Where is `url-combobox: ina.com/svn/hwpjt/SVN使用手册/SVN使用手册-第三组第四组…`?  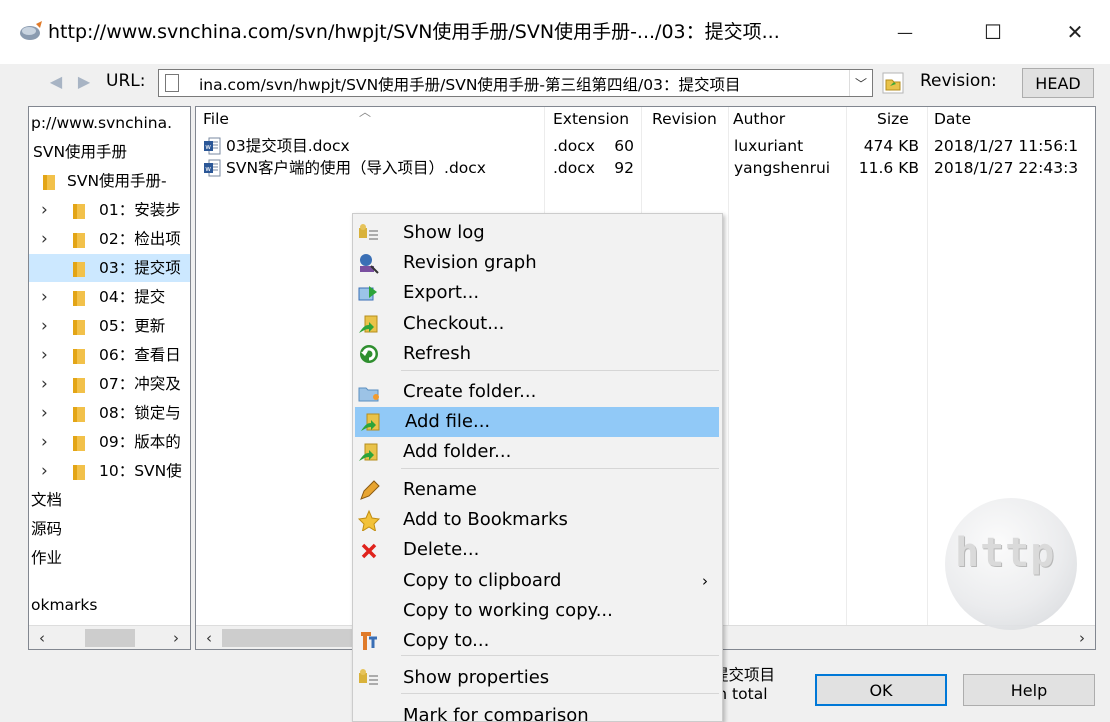 url-combobox: ina.com/svn/hwpjt/SVN使用手册/SVN使用手册-第三组第四组… is located at coordinates (515, 83).